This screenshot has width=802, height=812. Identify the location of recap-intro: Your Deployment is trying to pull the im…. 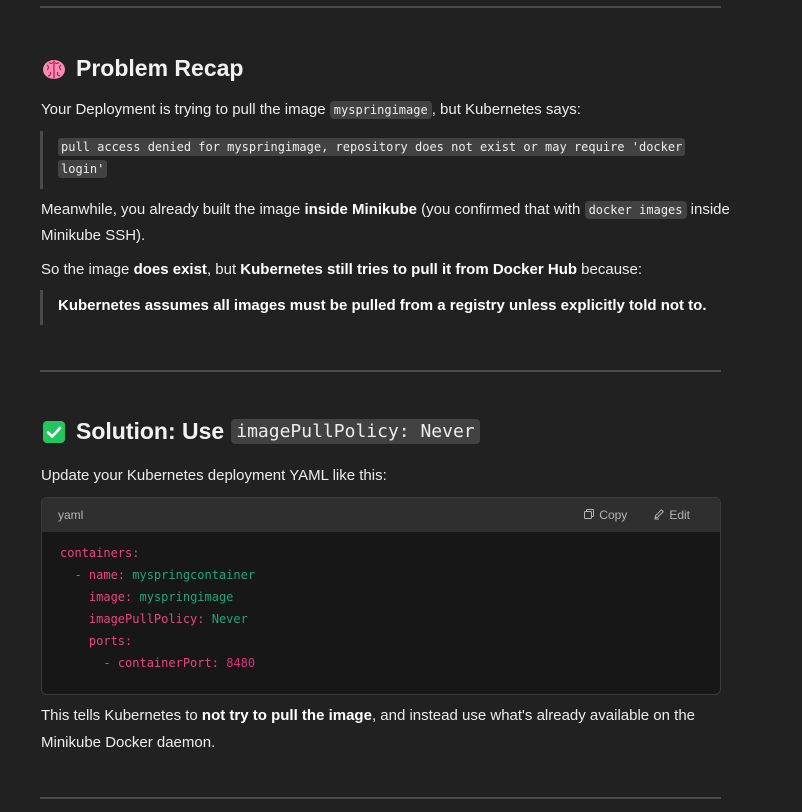
(311, 110).